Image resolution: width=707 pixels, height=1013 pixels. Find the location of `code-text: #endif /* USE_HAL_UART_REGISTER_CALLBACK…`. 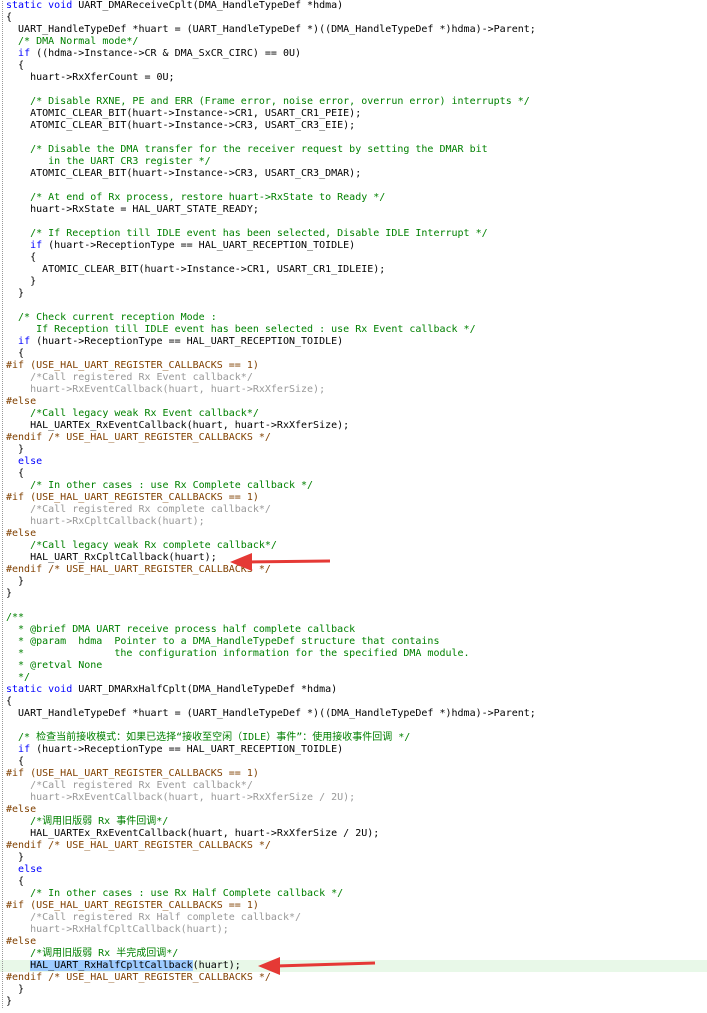

code-text: #endif /* USE_HAL_UART_REGISTER_CALLBACK… is located at coordinates (138, 845).